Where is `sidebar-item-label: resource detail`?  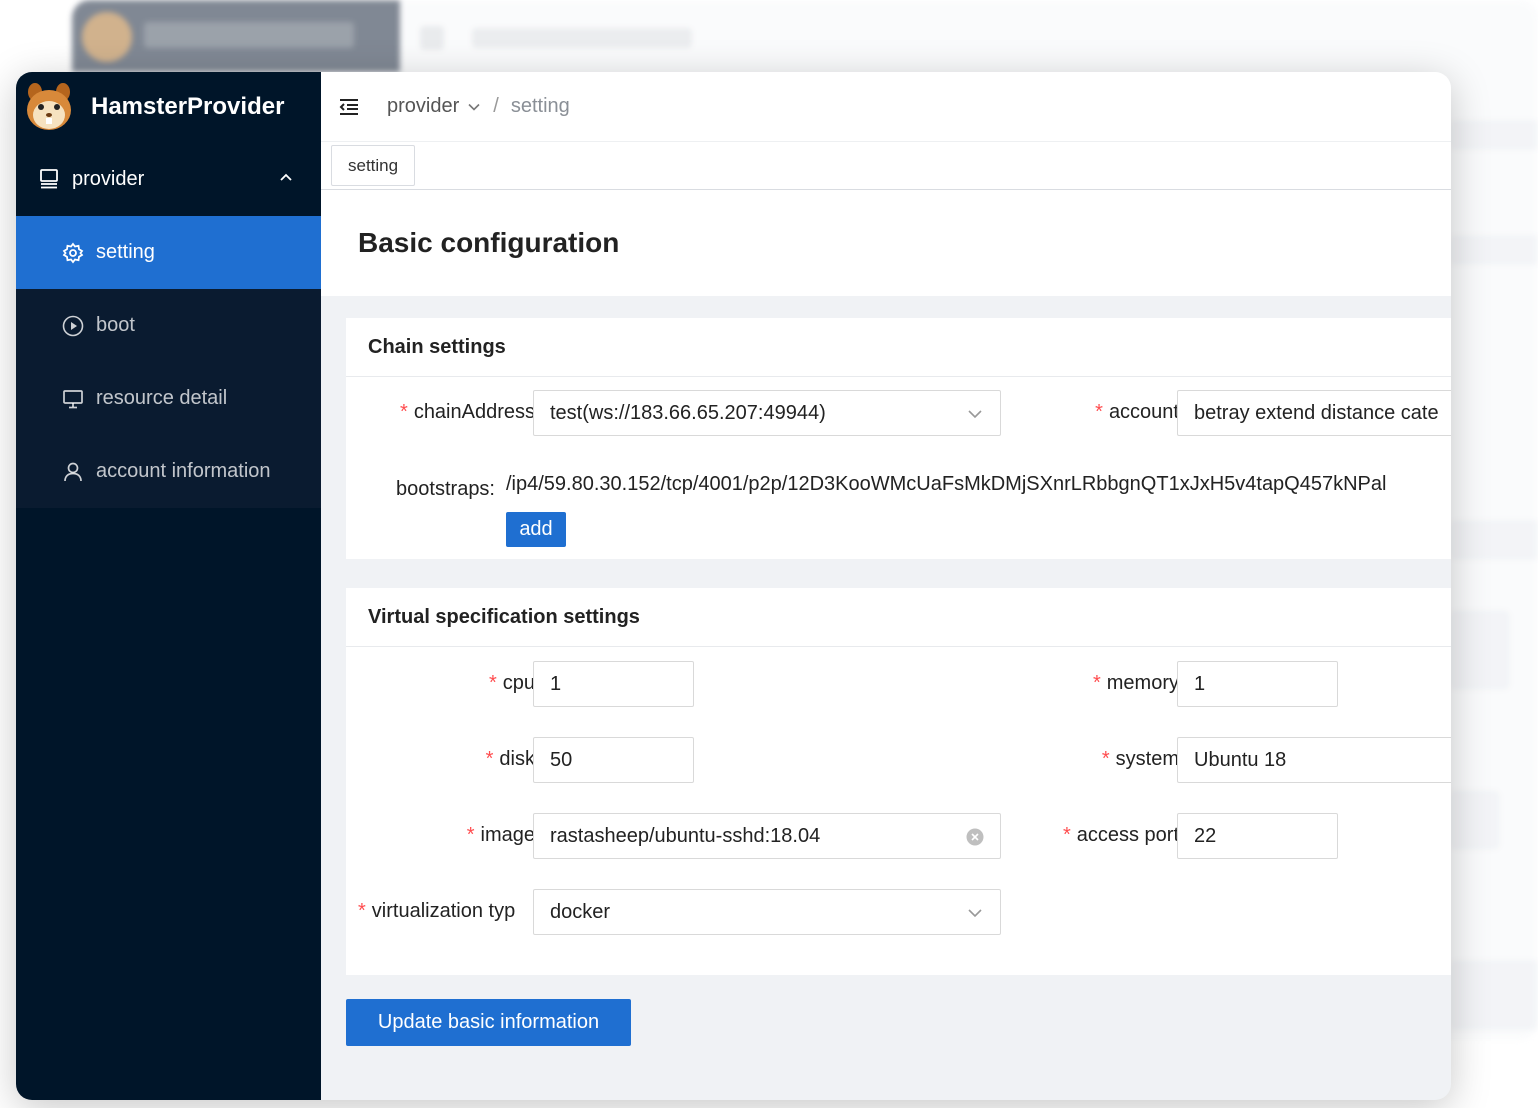
sidebar-item-label: resource detail is located at coordinates (162, 398).